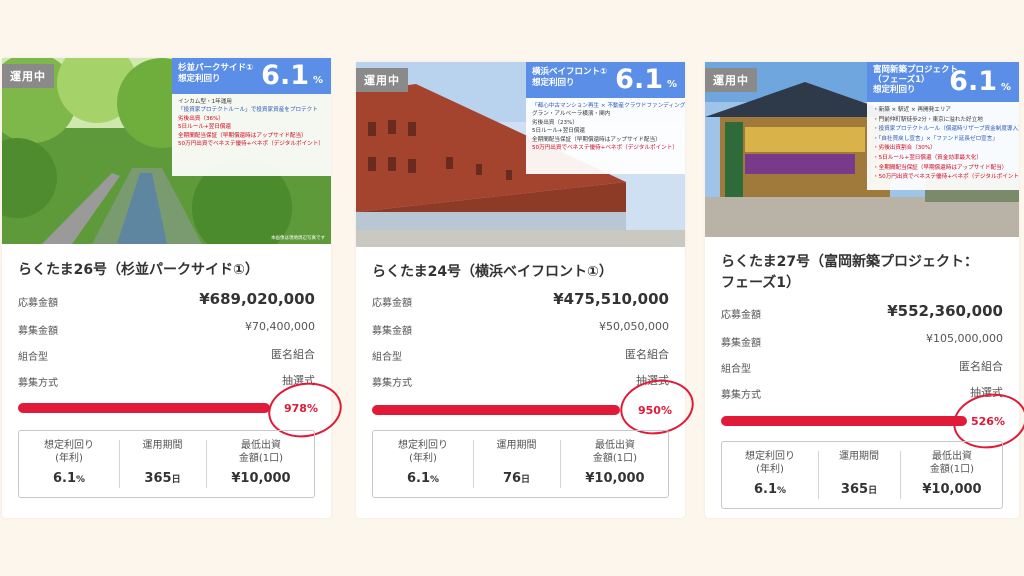 This screenshot has height=576, width=1024. Describe the element at coordinates (522, 272) in the screenshot. I see `fund-title: らくたま24号（横浜ベイフロント①）` at that location.